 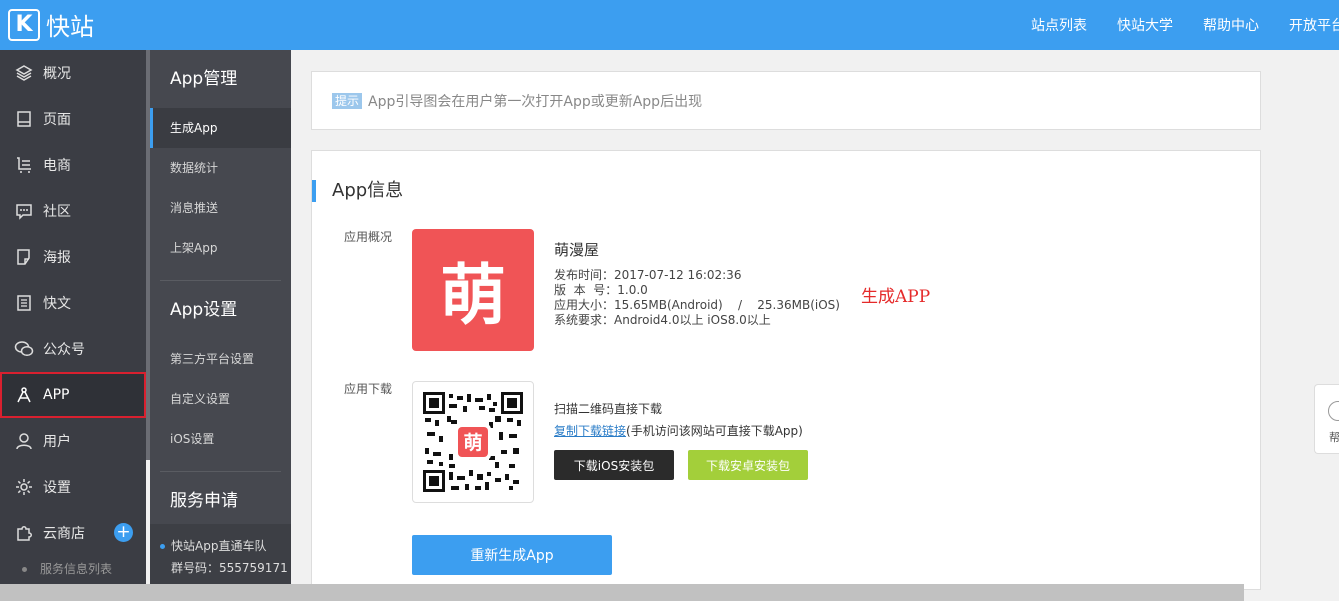 I want to click on service-heading: 服务申请, so click(x=204, y=501).